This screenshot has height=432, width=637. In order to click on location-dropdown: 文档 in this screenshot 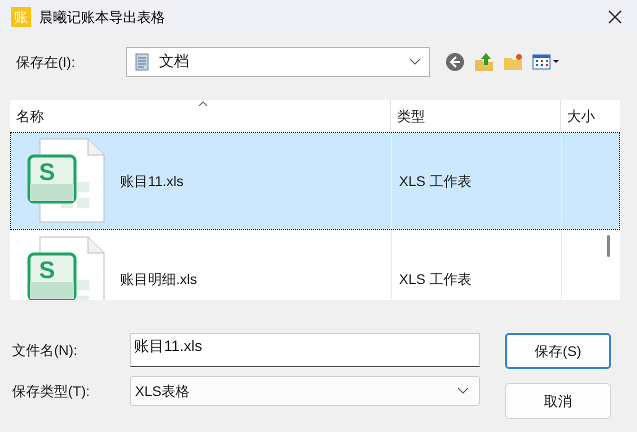, I will do `click(278, 62)`.